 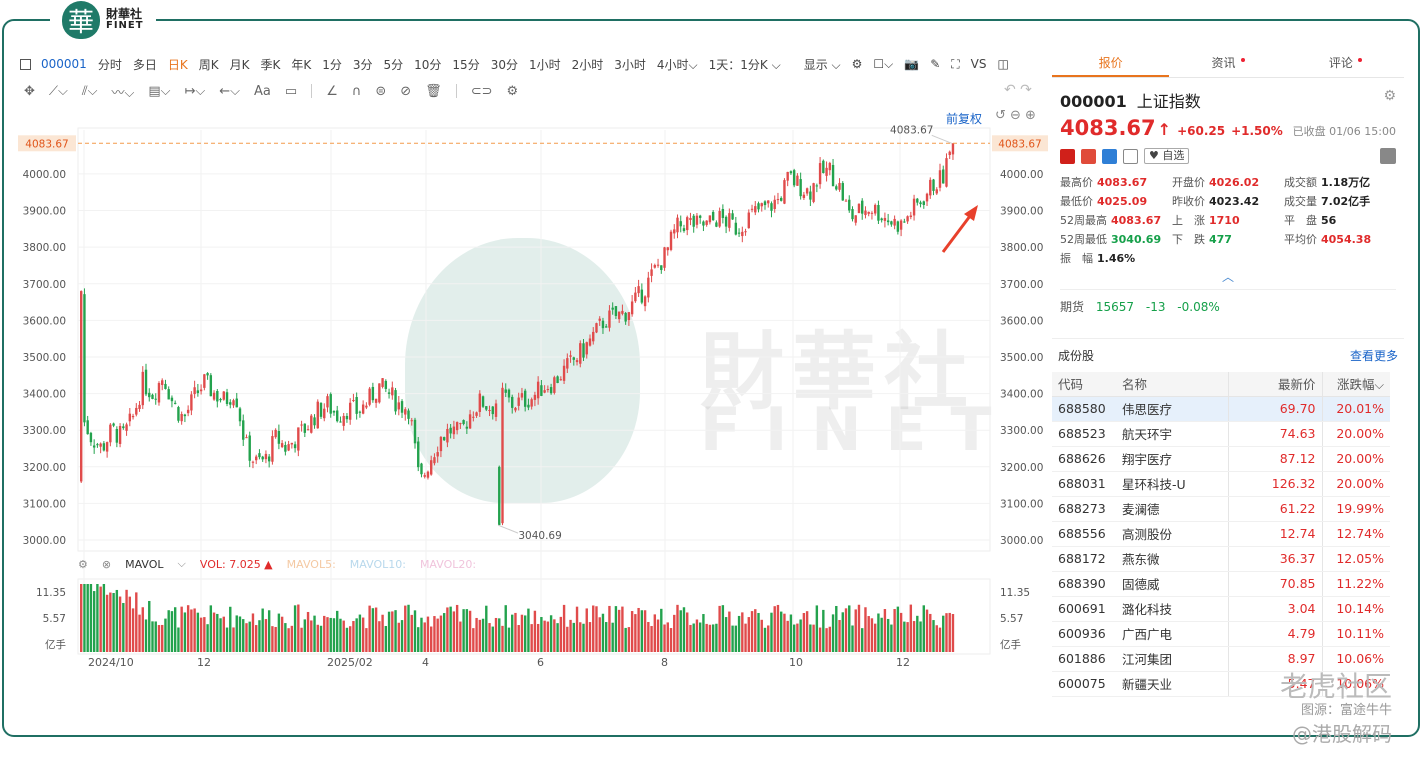 What do you see at coordinates (539, 536) in the screenshot?
I see `low-label: 3040.69` at bounding box center [539, 536].